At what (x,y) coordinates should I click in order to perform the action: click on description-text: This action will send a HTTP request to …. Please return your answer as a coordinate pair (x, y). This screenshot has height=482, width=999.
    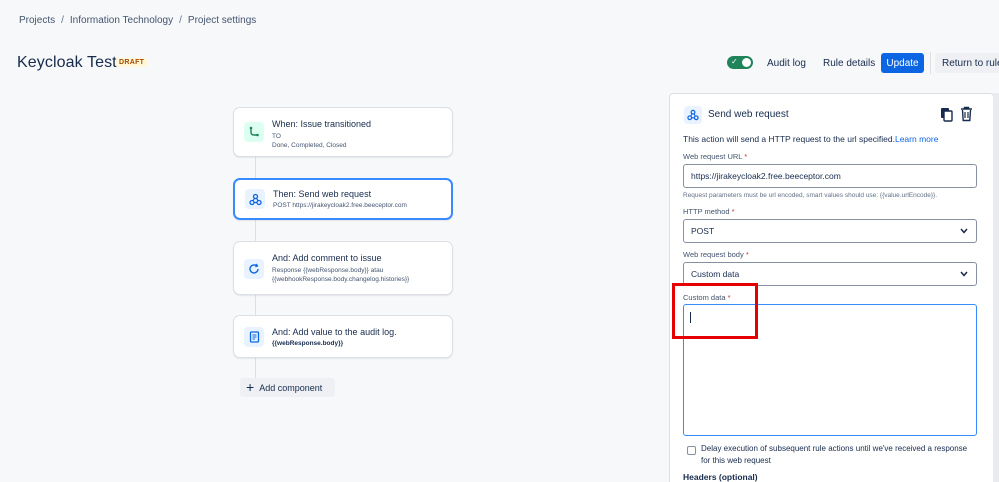
    Looking at the image, I should click on (789, 139).